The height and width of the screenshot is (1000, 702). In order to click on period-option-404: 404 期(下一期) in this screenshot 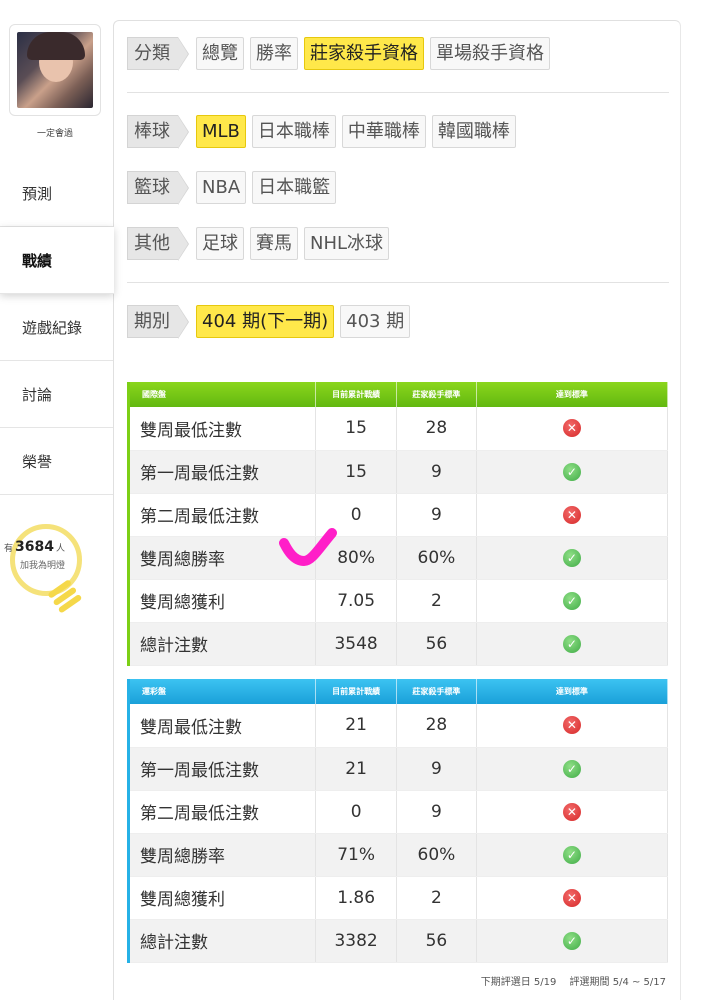, I will do `click(265, 321)`.